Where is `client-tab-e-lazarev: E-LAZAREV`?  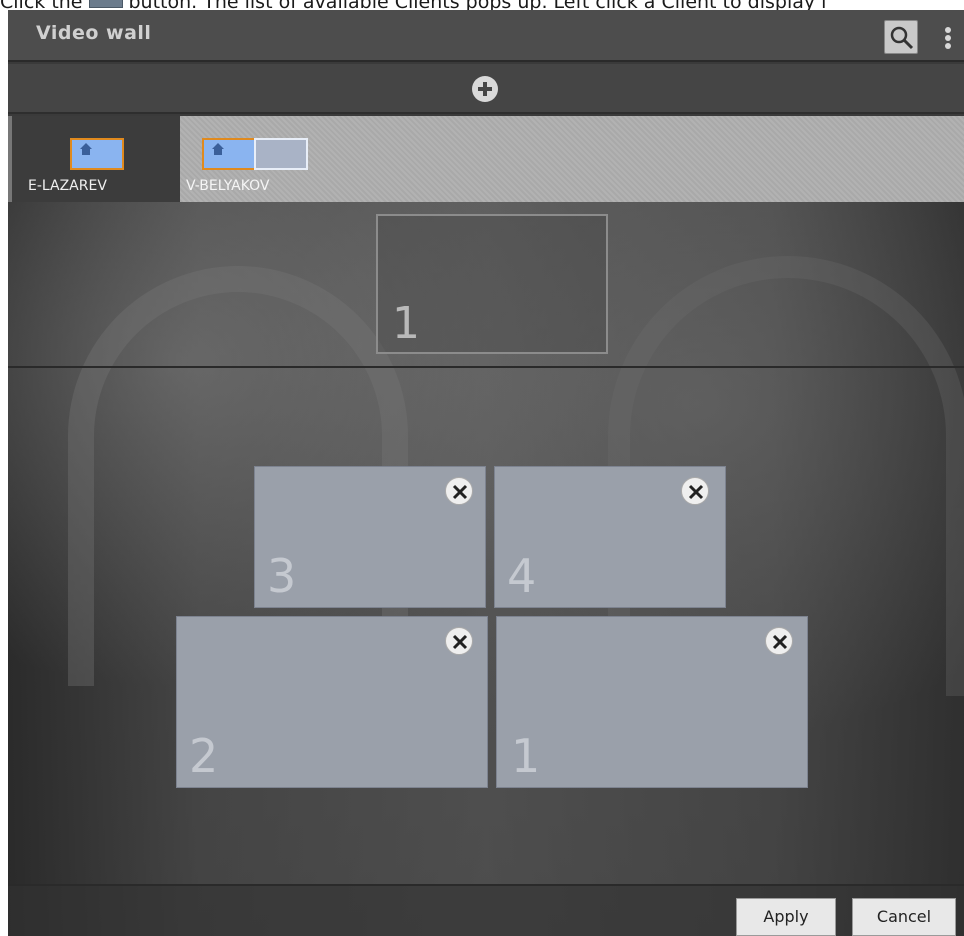
client-tab-e-lazarev: E-LAZAREV is located at coordinates (94, 159).